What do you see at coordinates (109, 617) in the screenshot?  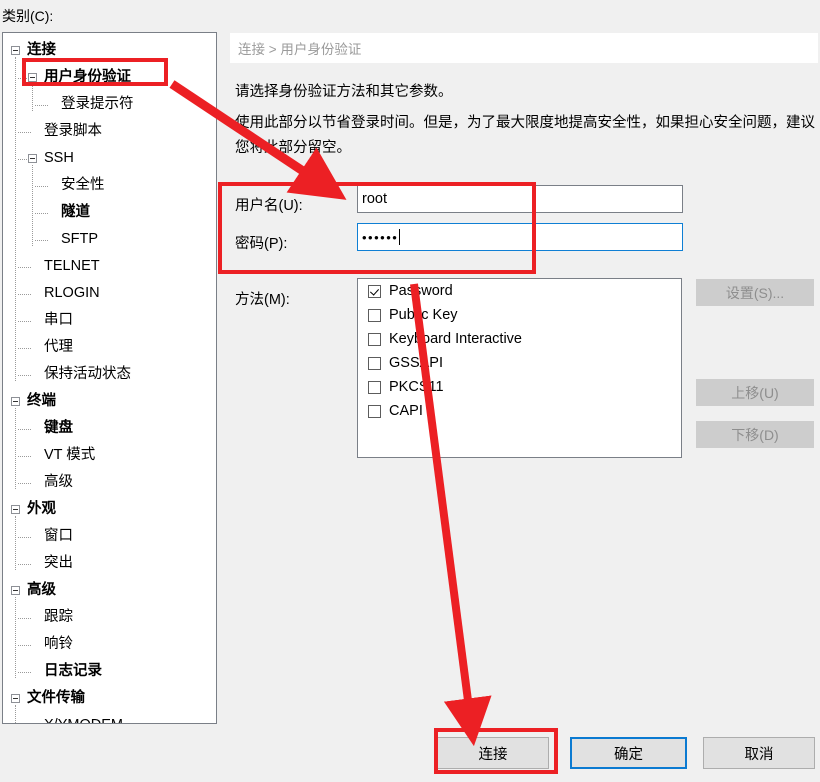 I see `tree-item-21: 跟踪` at bounding box center [109, 617].